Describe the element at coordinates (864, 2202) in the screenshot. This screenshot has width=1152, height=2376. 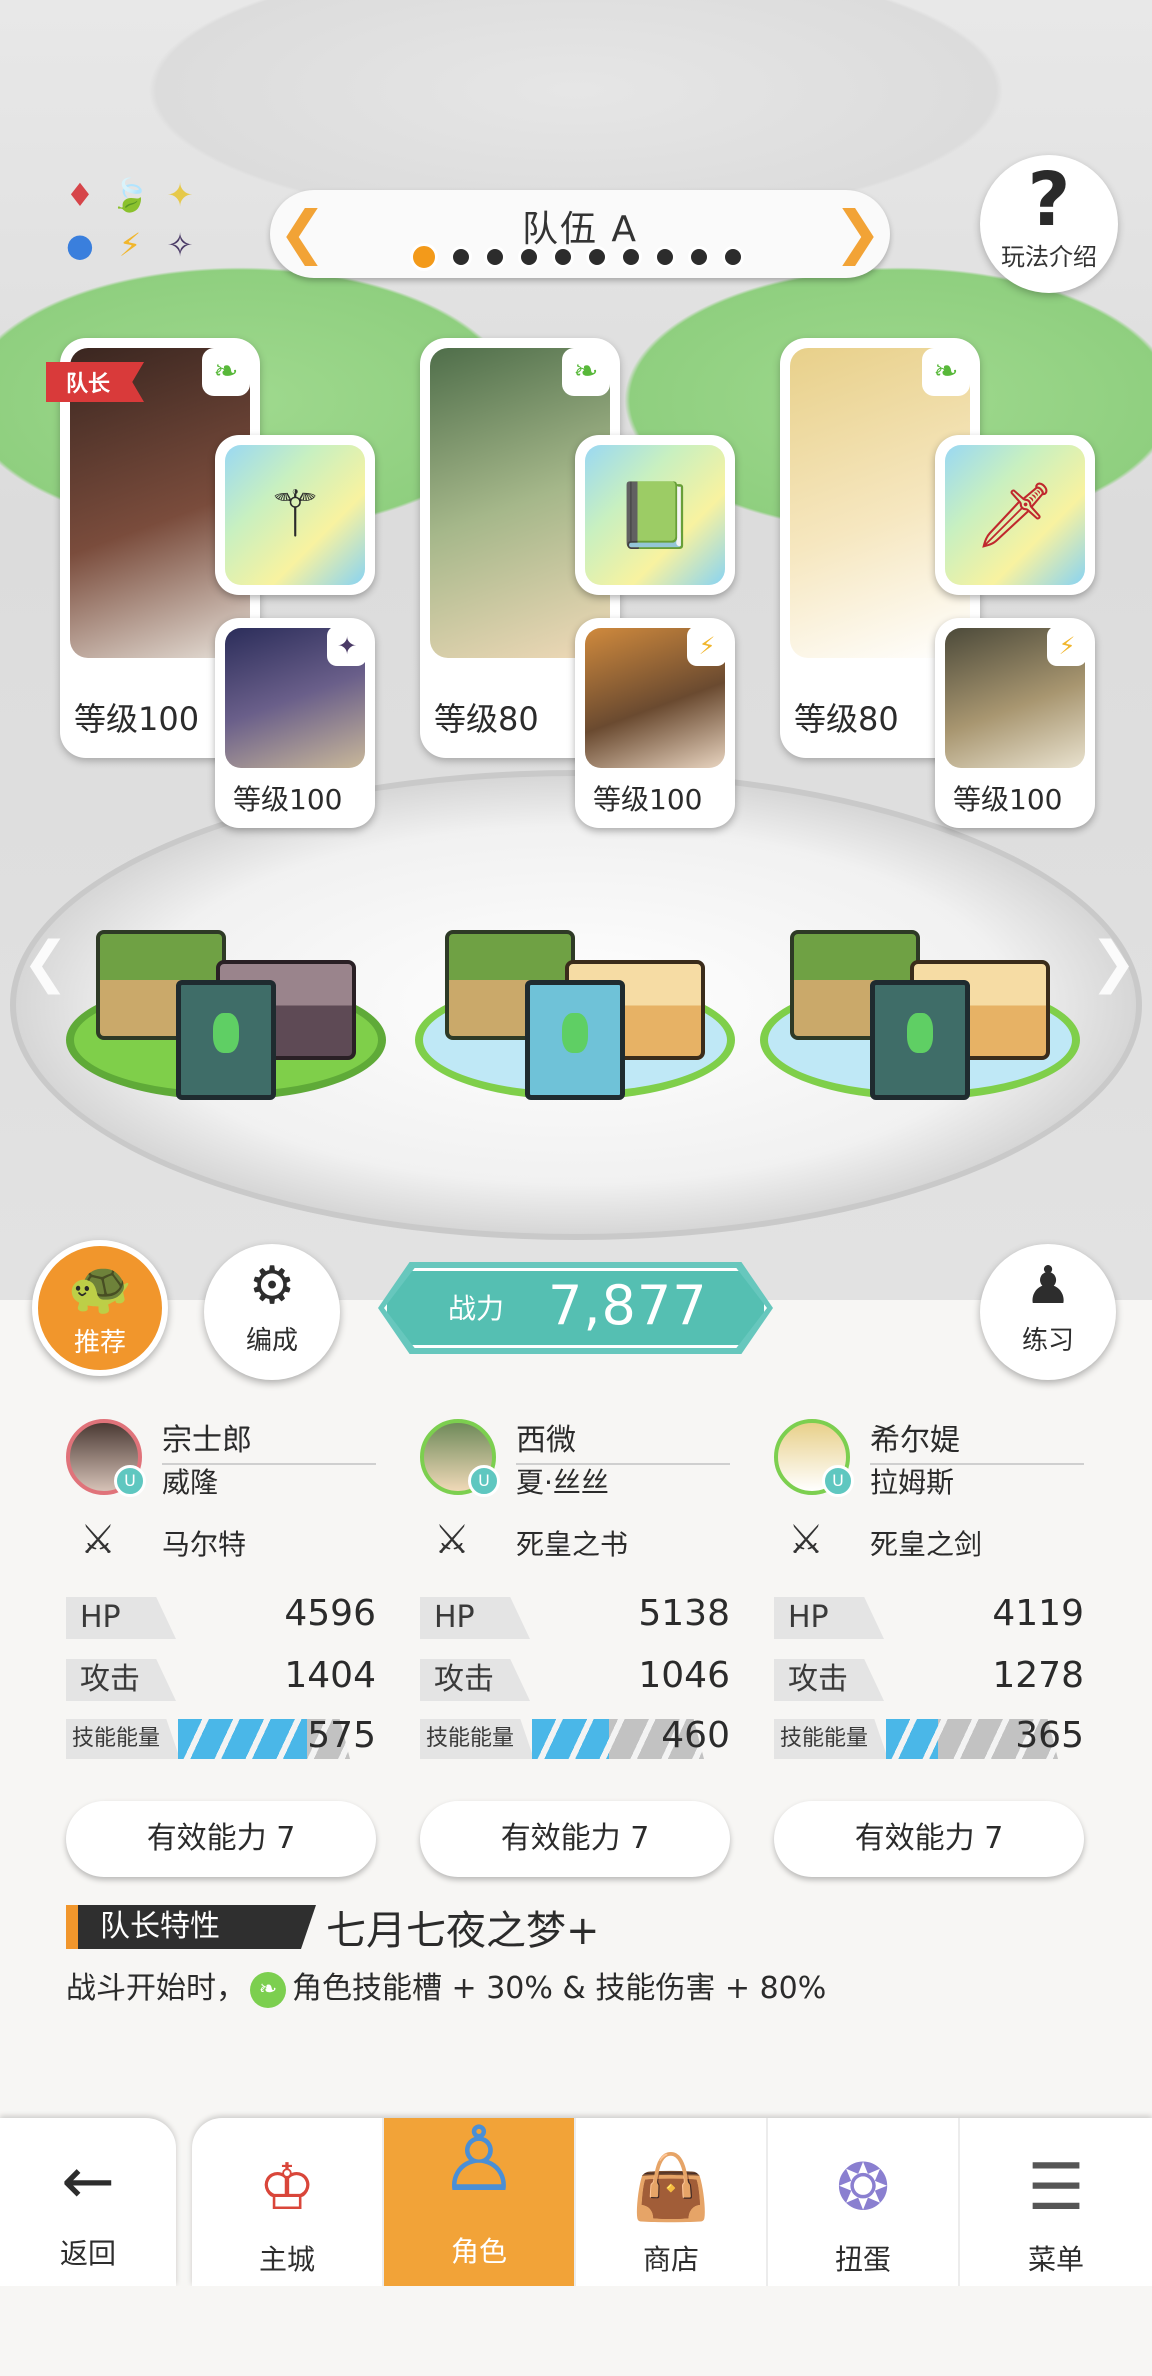
I see `nav-item-gacha: ❂ 扭蛋` at that location.